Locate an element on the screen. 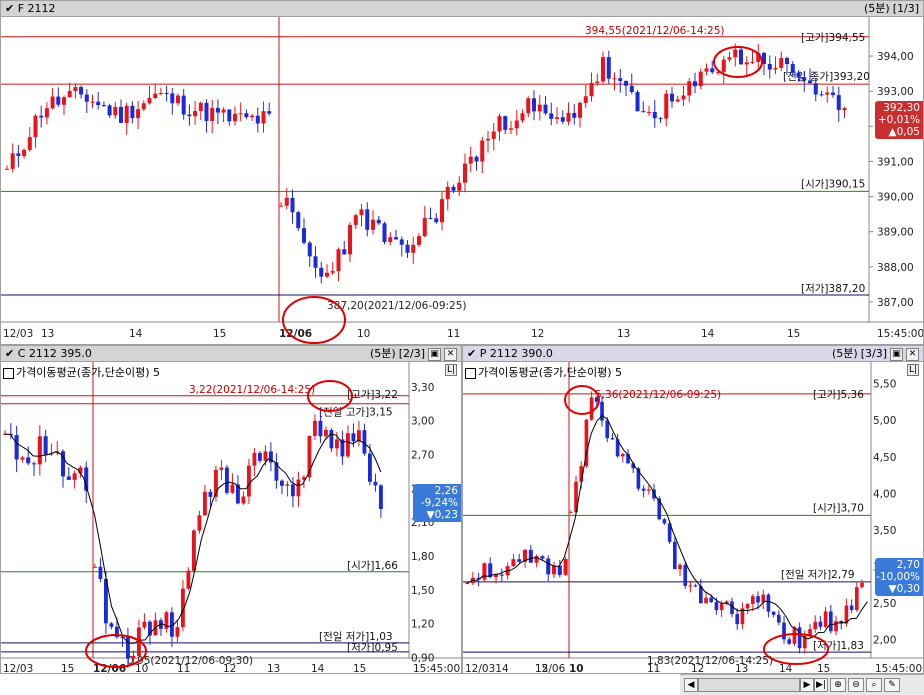 This screenshot has width=924, height=695. futures-interval: (5분) is located at coordinates (877, 8).